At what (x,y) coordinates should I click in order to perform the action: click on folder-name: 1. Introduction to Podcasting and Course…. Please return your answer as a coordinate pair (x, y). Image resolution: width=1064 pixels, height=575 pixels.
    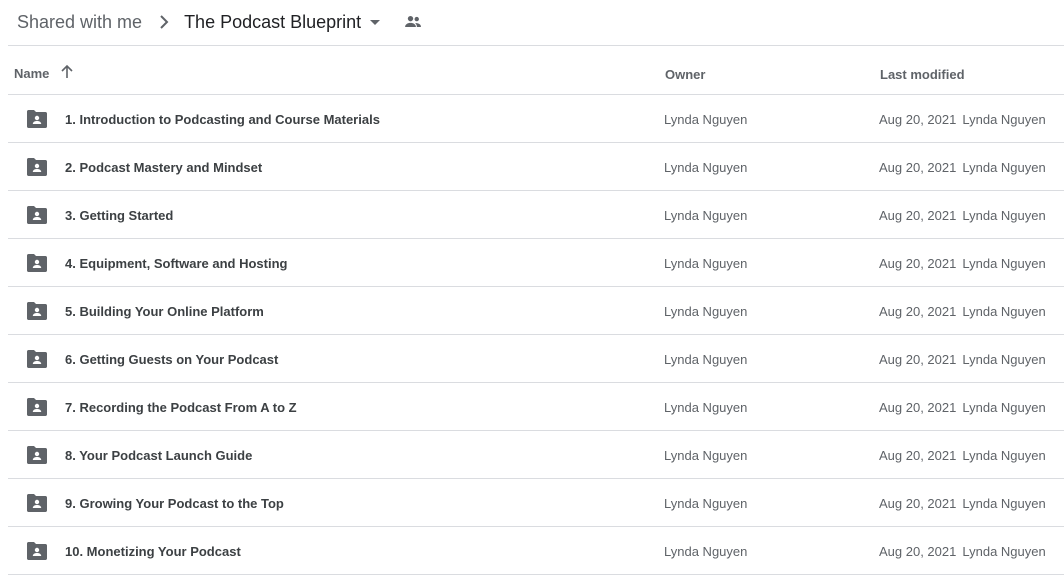
    Looking at the image, I should click on (222, 119).